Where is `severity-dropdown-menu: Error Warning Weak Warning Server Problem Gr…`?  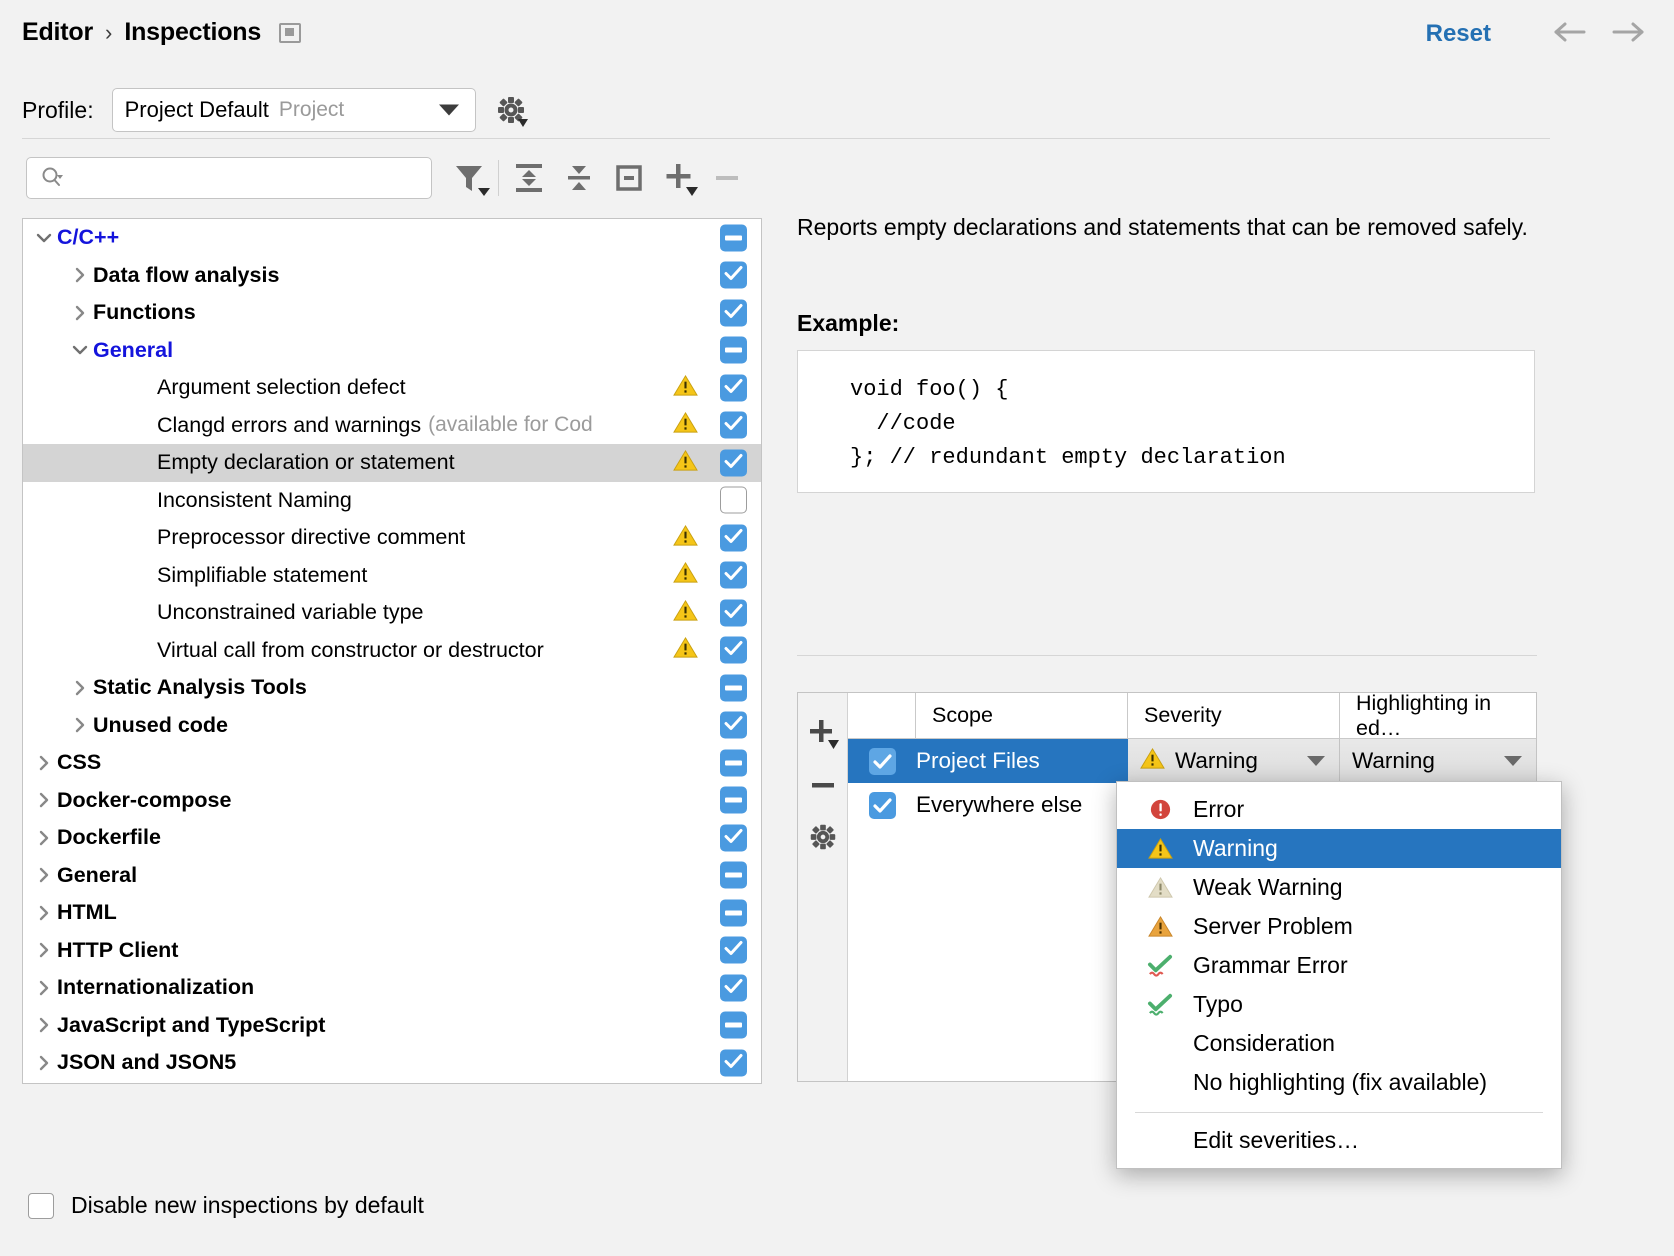
severity-dropdown-menu: Error Warning Weak Warning Server Problem Gr… is located at coordinates (1339, 975).